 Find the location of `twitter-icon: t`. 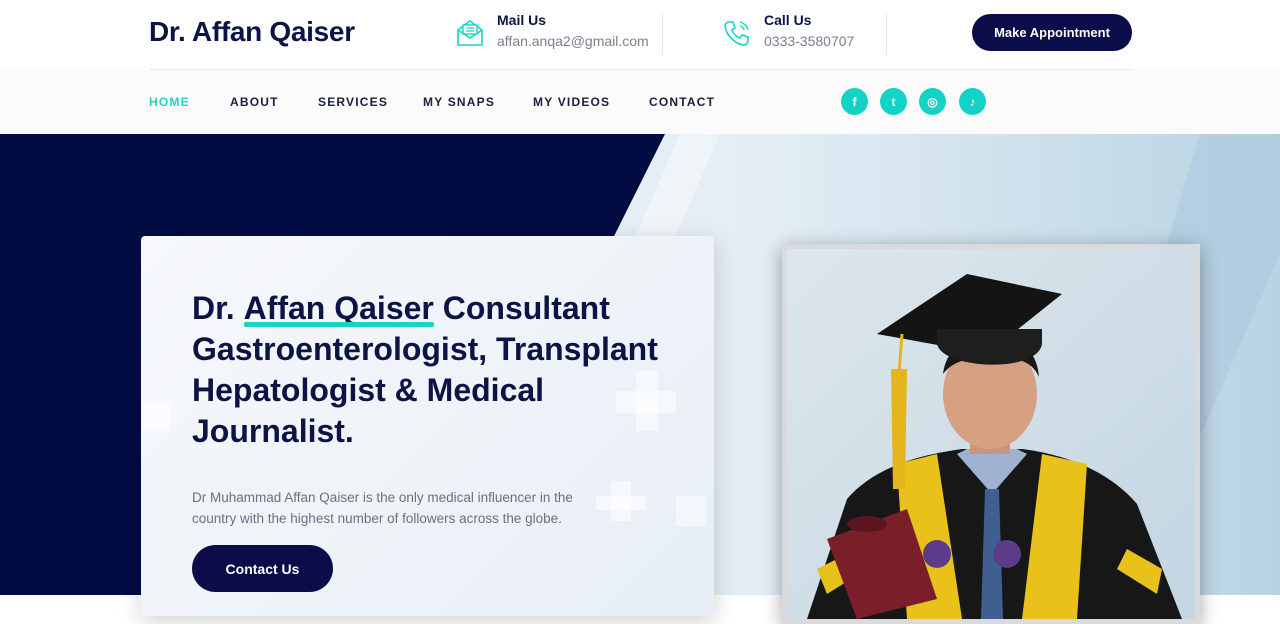

twitter-icon: t is located at coordinates (893, 101).